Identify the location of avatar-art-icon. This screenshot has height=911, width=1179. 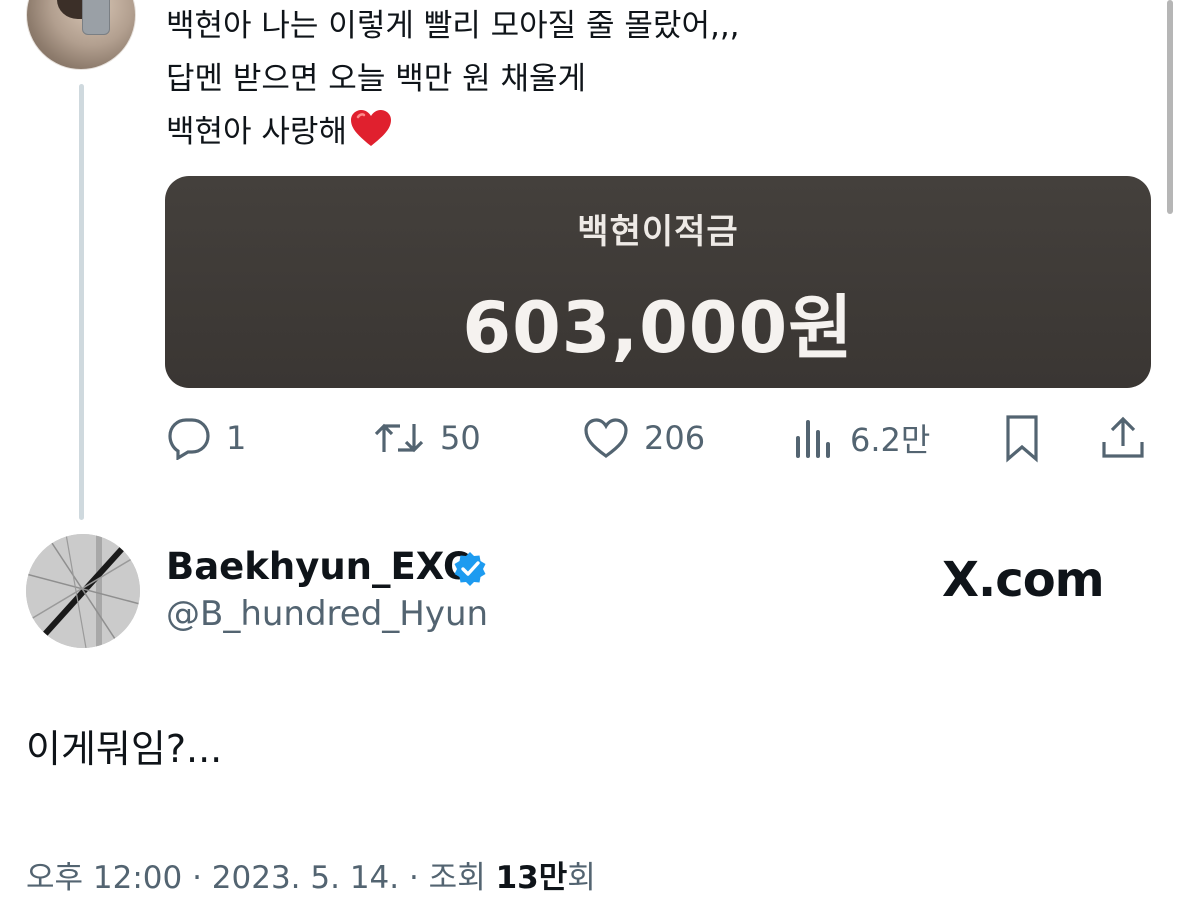
(83, 591).